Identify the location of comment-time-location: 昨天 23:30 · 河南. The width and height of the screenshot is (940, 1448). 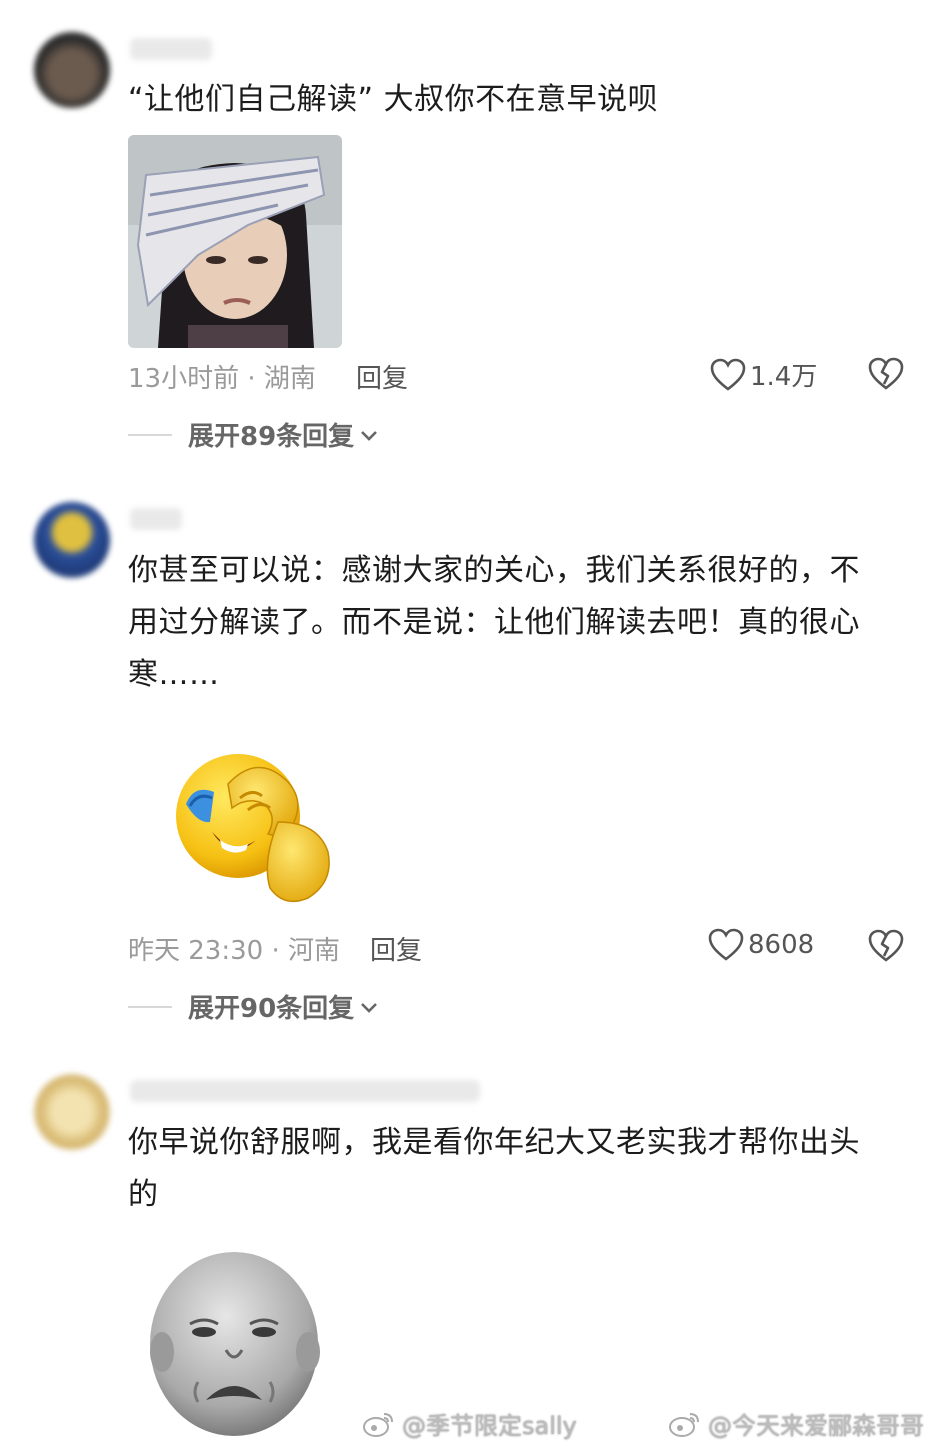
(234, 951).